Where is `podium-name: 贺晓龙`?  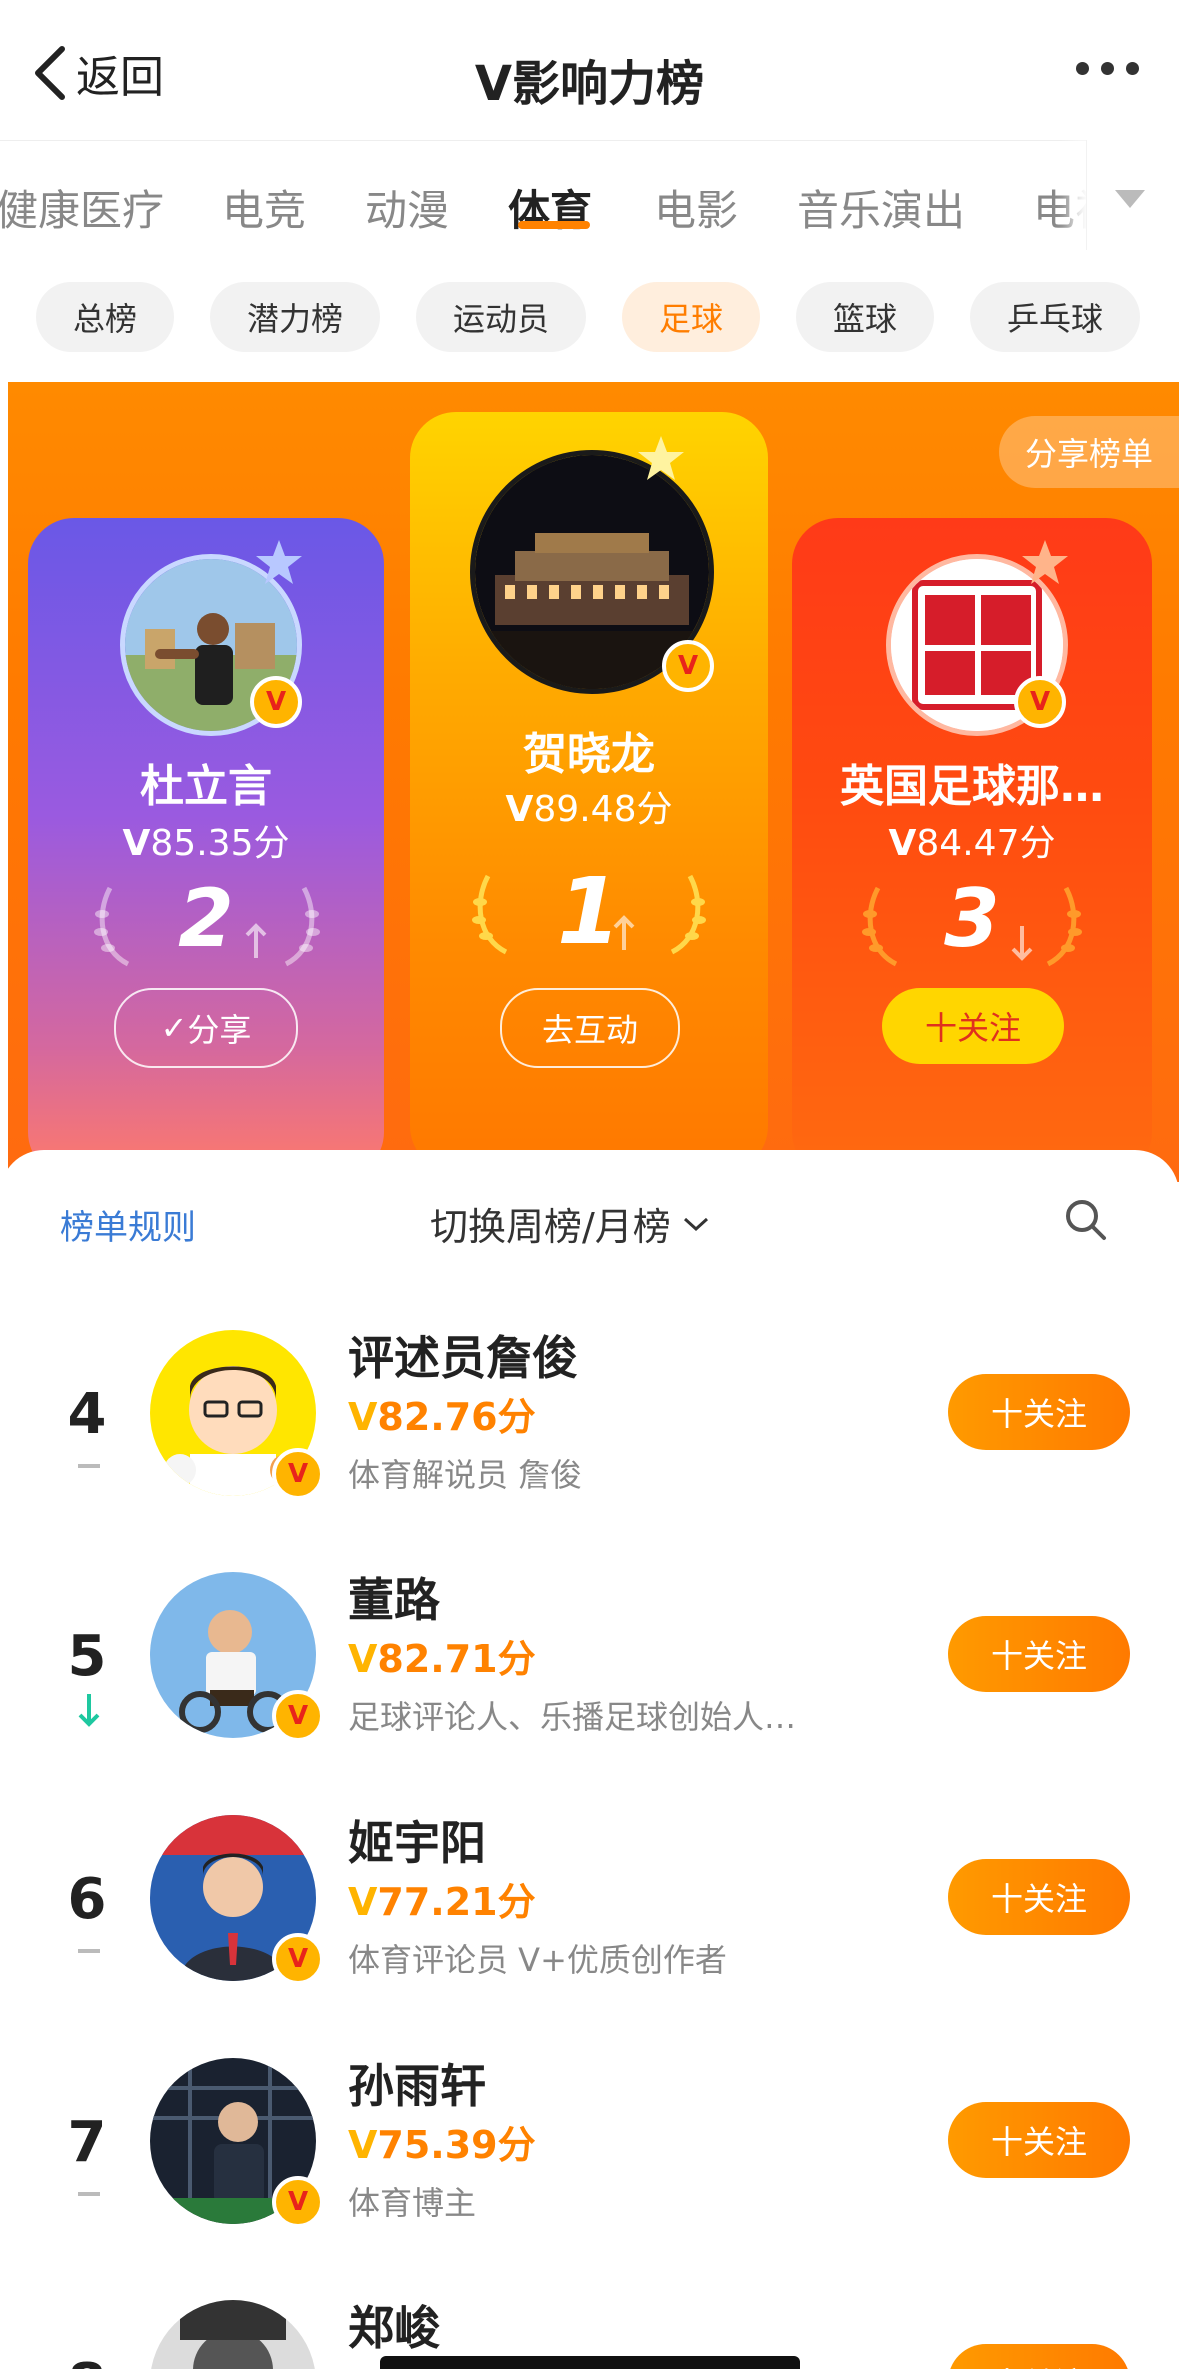
podium-name: 贺晓龙 is located at coordinates (589, 754).